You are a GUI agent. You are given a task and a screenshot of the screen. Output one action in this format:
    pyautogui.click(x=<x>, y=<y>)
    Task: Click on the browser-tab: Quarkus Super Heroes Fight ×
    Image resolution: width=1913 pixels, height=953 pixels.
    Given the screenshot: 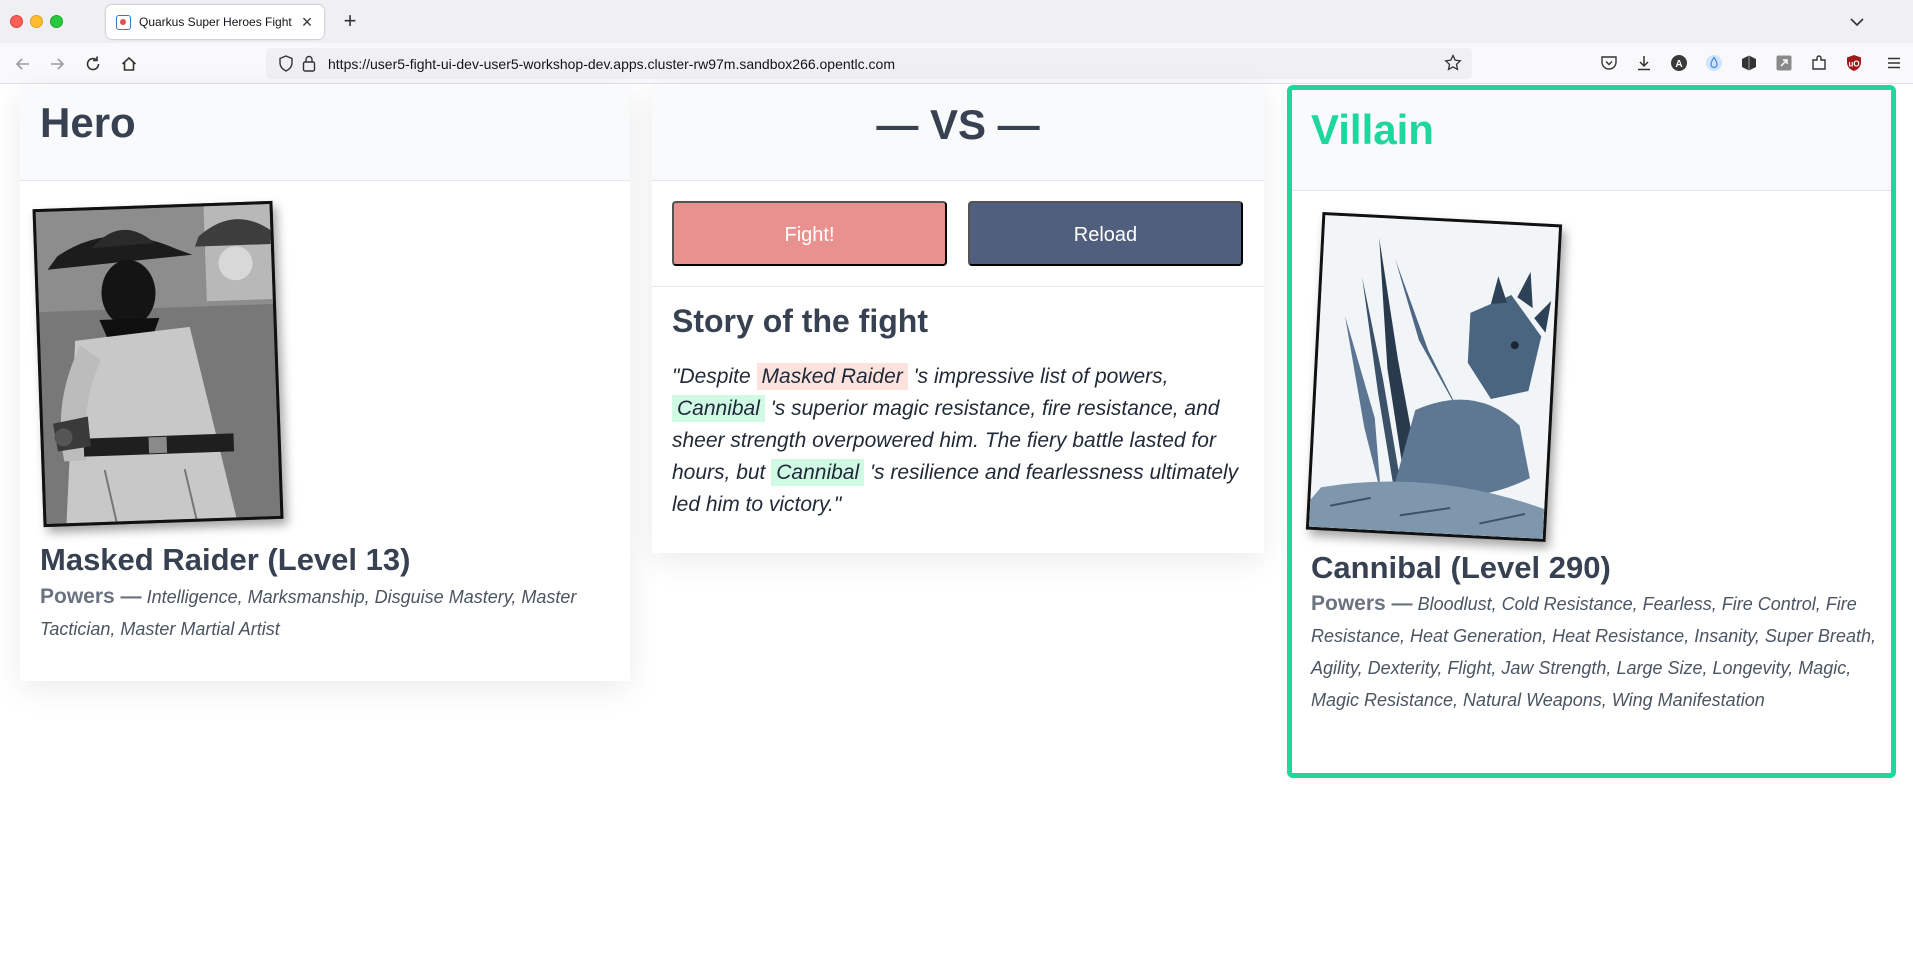 What is the action you would take?
    pyautogui.click(x=215, y=22)
    